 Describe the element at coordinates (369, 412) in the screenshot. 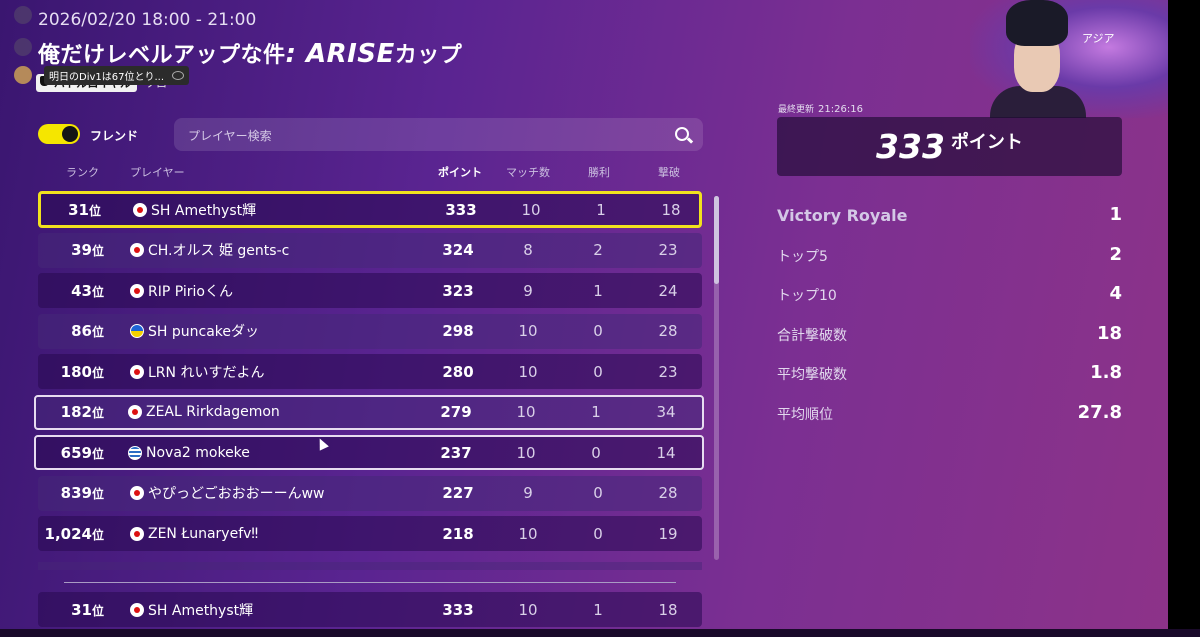

I see `table-row: 182位 ZEAL Rirkdagemon 279 10 1 34` at that location.